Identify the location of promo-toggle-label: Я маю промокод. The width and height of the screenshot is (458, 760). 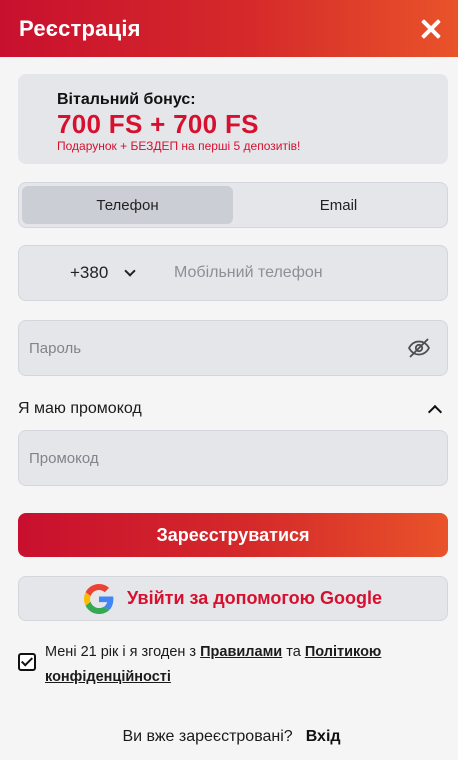
(80, 408).